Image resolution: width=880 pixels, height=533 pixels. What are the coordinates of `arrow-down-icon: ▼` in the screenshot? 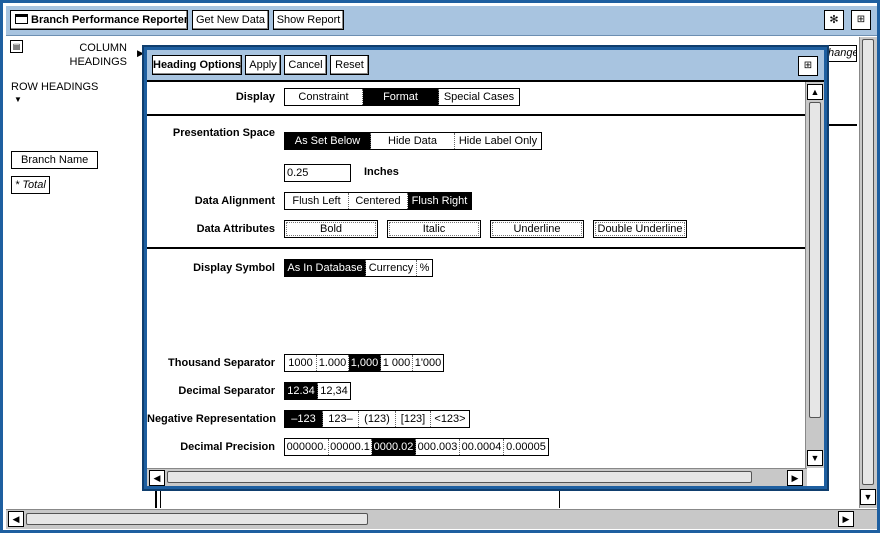 It's located at (18, 99).